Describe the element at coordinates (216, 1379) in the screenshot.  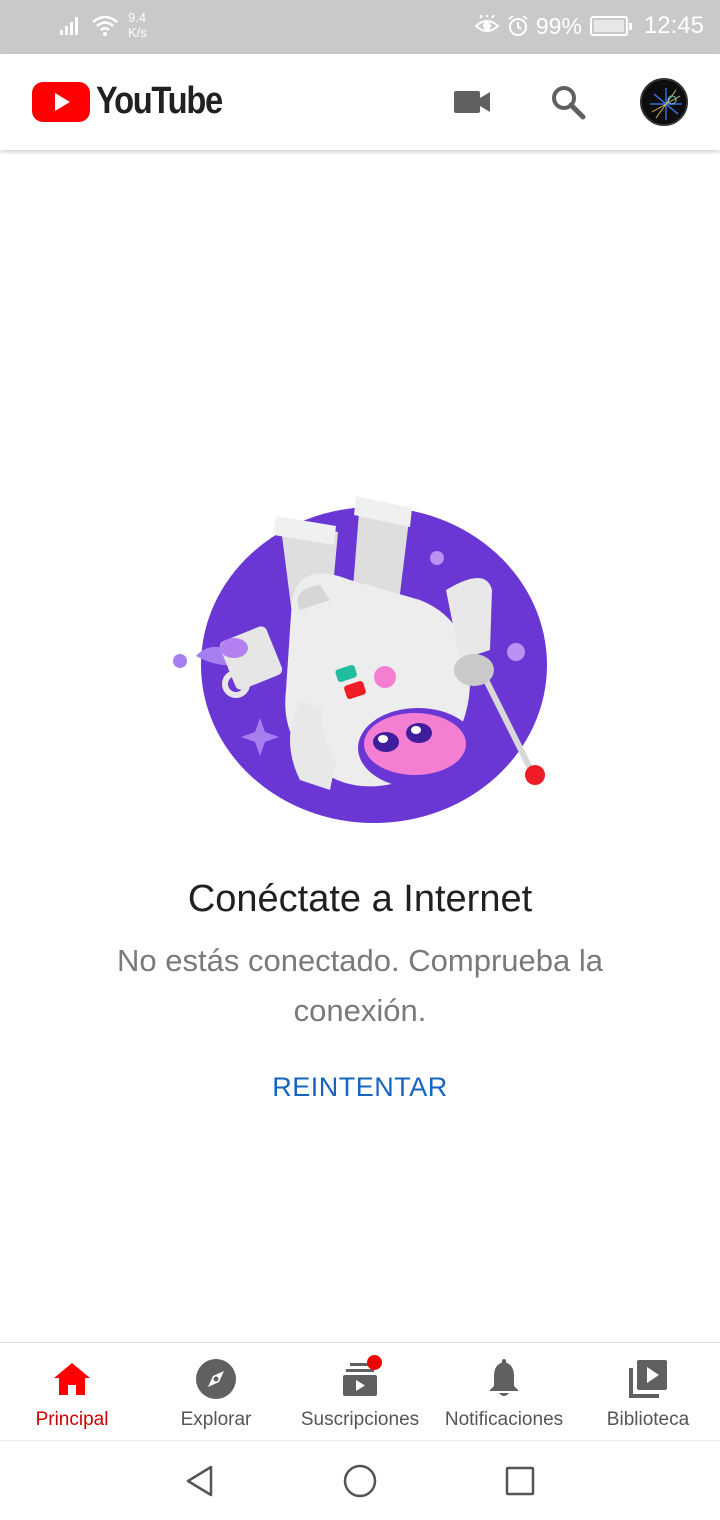
I see `explore-icon` at that location.